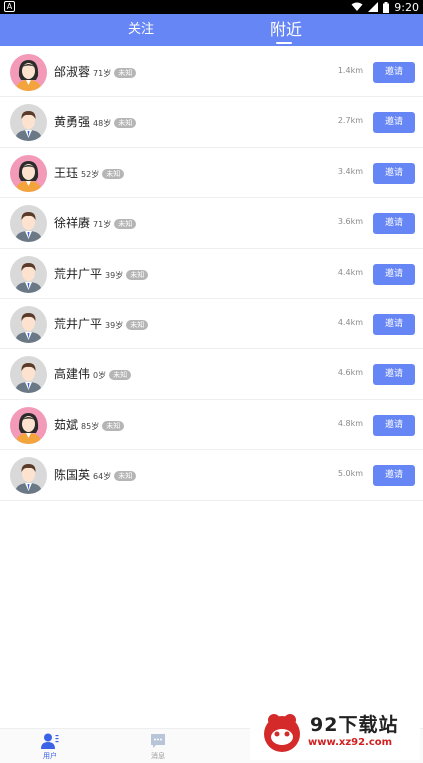  I want to click on distance-label: 4.8km, so click(350, 423).